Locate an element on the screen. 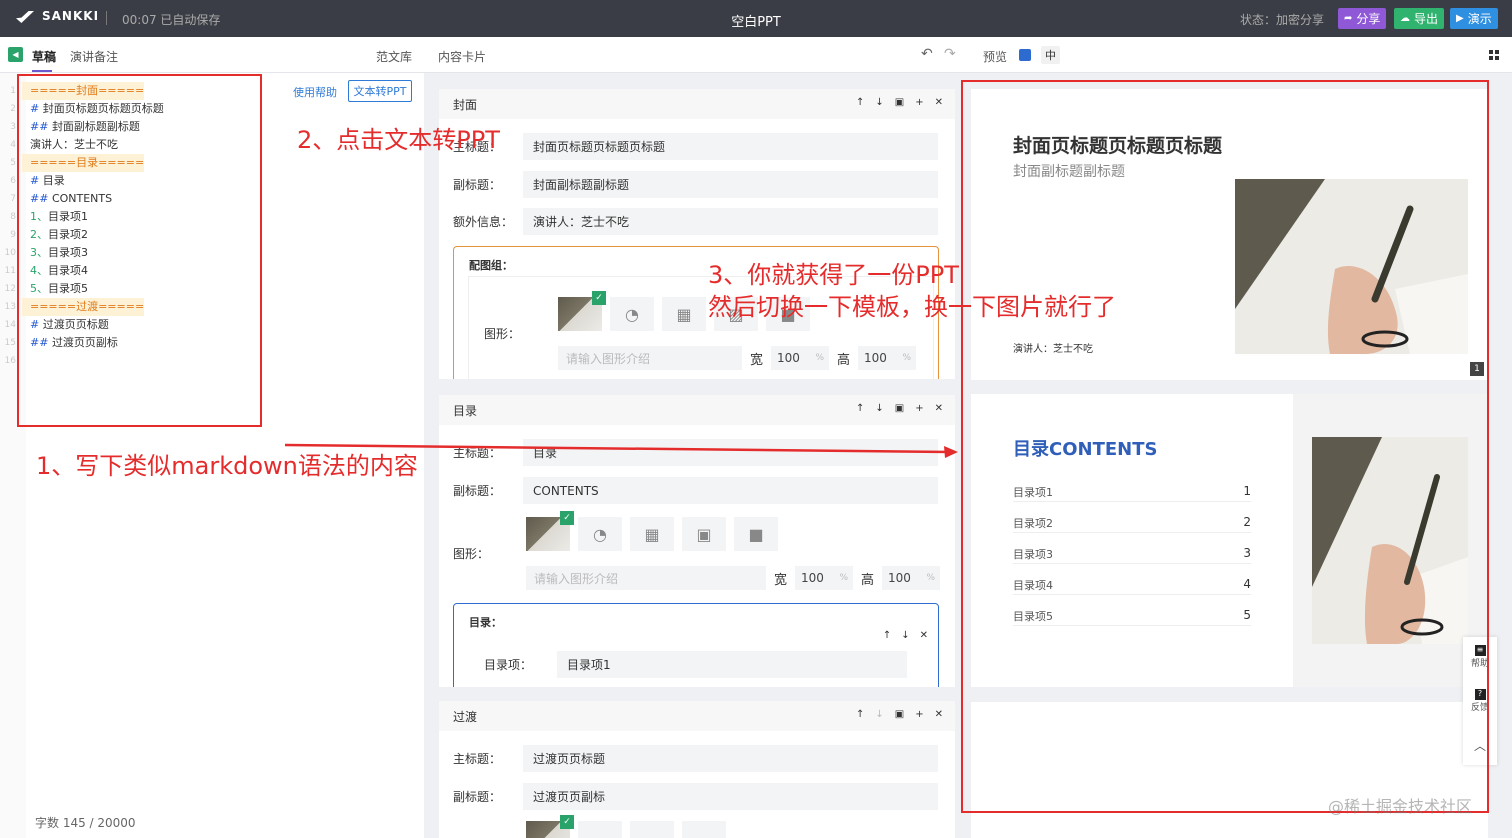 This screenshot has width=1512, height=838. annotation-box-editor is located at coordinates (139, 250).